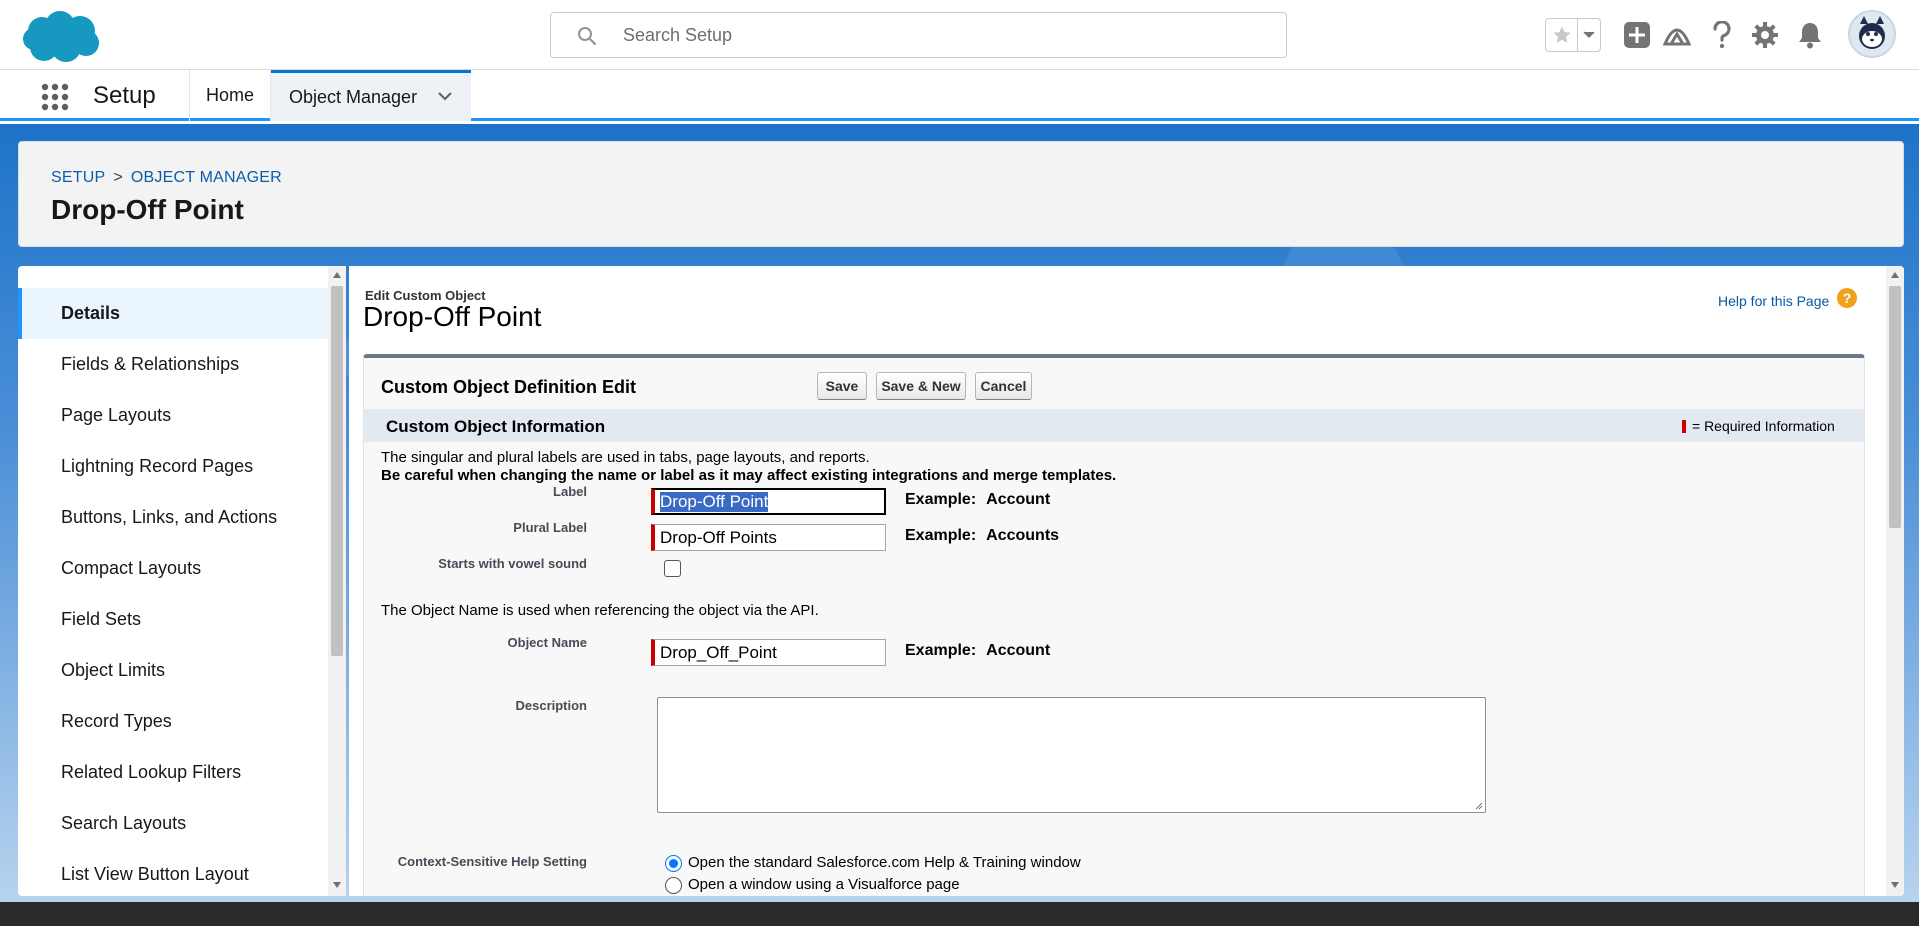 The height and width of the screenshot is (926, 1919). Describe the element at coordinates (550, 527) in the screenshot. I see `plural-label-field-label: Plural Label` at that location.